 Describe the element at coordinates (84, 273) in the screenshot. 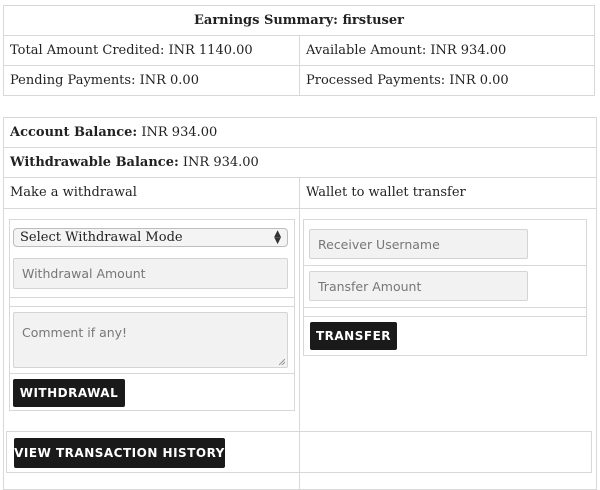

I see `withdrawal-amount-placeholder: Withdrawal Amount` at that location.